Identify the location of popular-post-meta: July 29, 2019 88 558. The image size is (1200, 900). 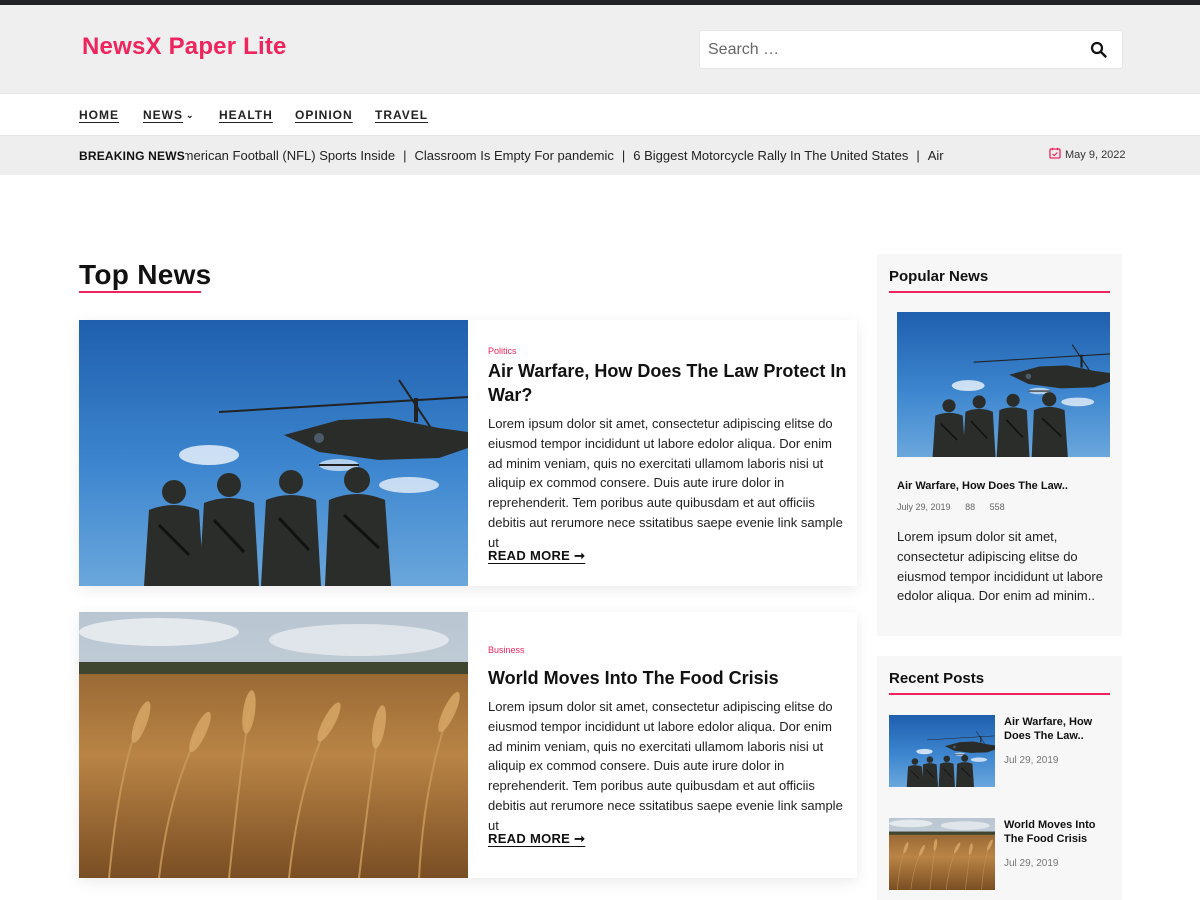
(957, 507).